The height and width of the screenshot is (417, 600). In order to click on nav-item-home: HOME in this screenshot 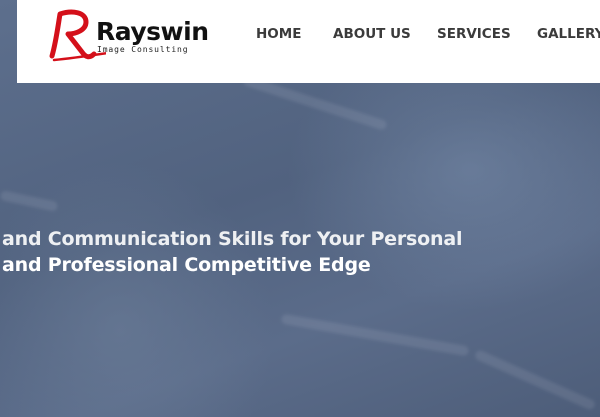, I will do `click(278, 34)`.